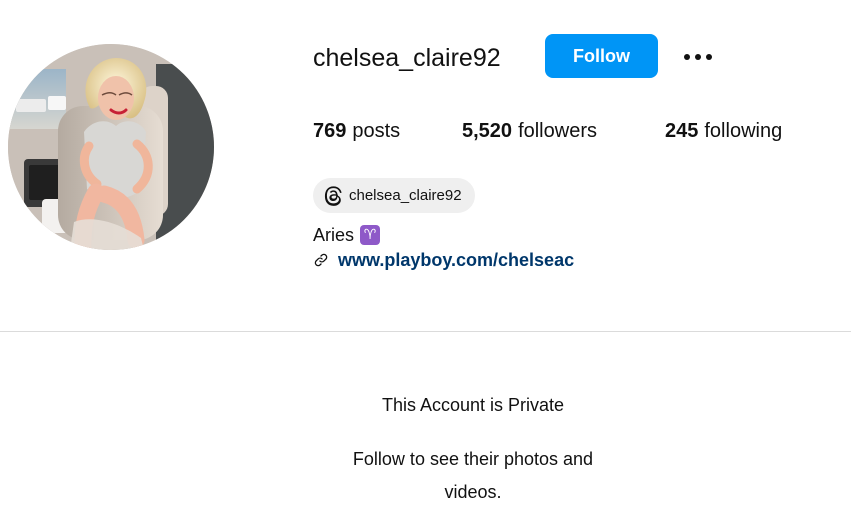 This screenshot has height=518, width=851. Describe the element at coordinates (456, 259) in the screenshot. I see `website-url: www.playboy.com/chelseac` at that location.